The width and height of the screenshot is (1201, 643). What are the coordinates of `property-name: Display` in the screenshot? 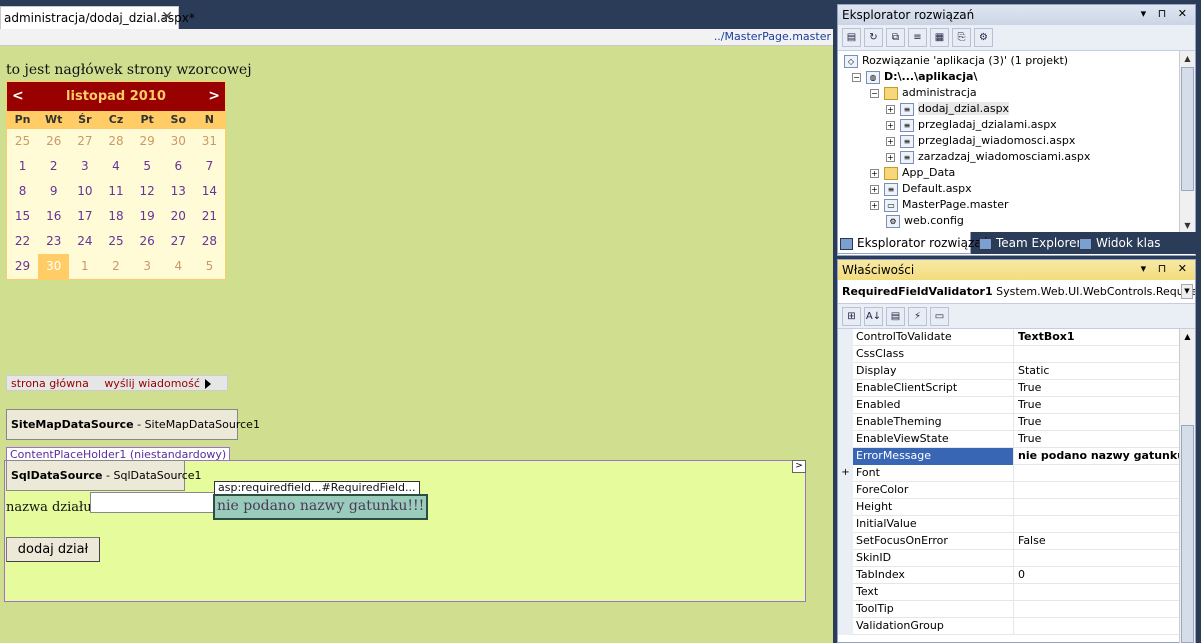 It's located at (933, 371).